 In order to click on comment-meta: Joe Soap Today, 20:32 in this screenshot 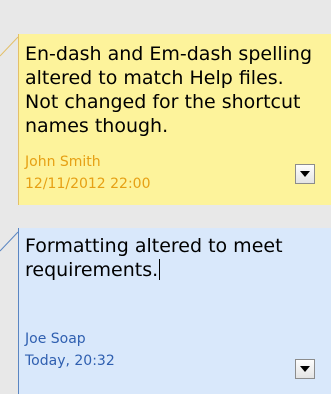, I will do `click(70, 350)`.